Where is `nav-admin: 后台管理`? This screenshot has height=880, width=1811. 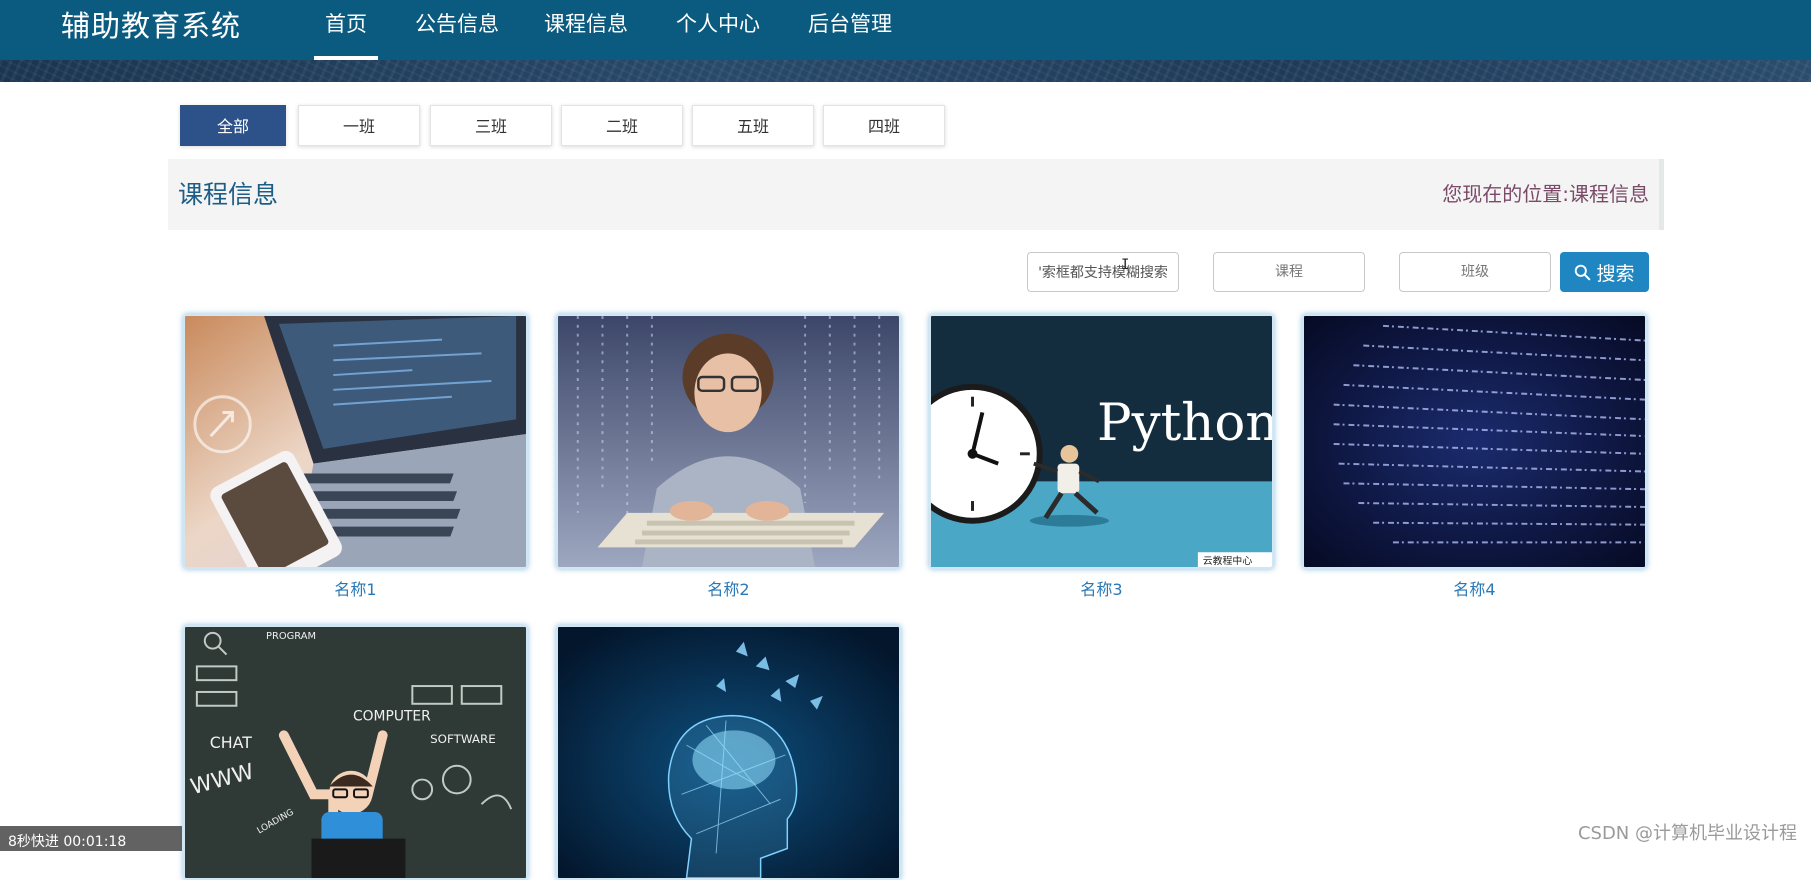 nav-admin: 后台管理 is located at coordinates (850, 30).